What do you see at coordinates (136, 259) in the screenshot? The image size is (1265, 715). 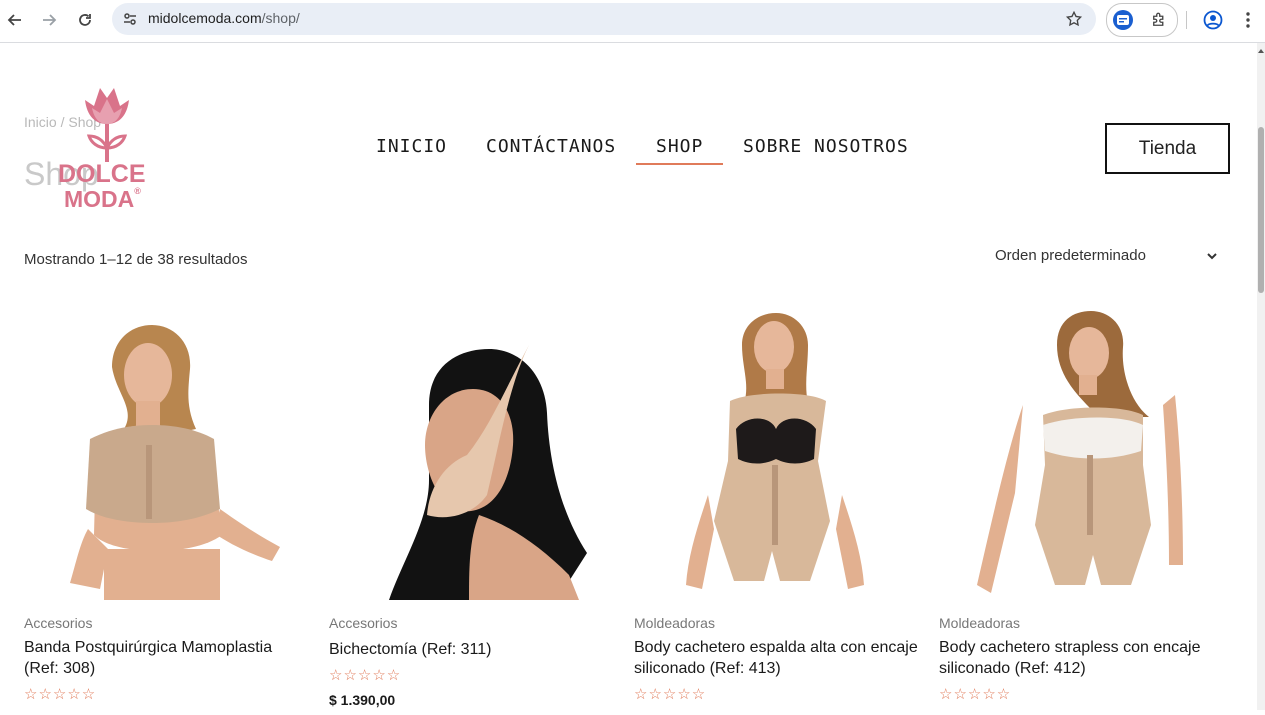 I see `result-count: Mostrando 1–12 de 38 resultados` at bounding box center [136, 259].